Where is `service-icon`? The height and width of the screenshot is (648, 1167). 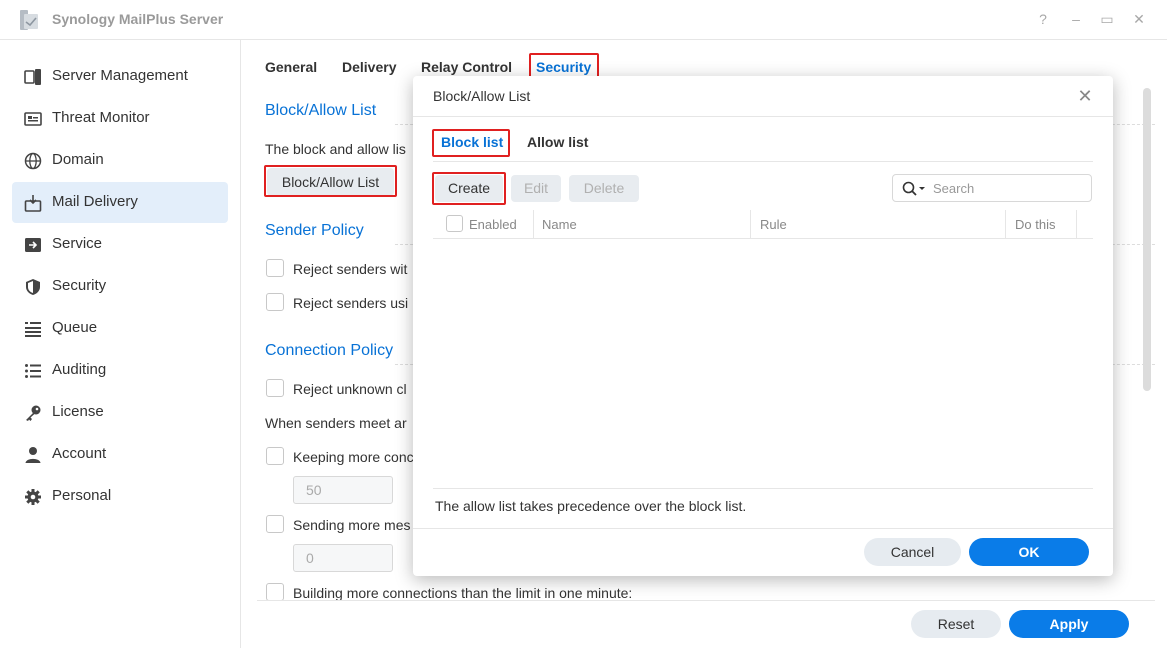 service-icon is located at coordinates (33, 245).